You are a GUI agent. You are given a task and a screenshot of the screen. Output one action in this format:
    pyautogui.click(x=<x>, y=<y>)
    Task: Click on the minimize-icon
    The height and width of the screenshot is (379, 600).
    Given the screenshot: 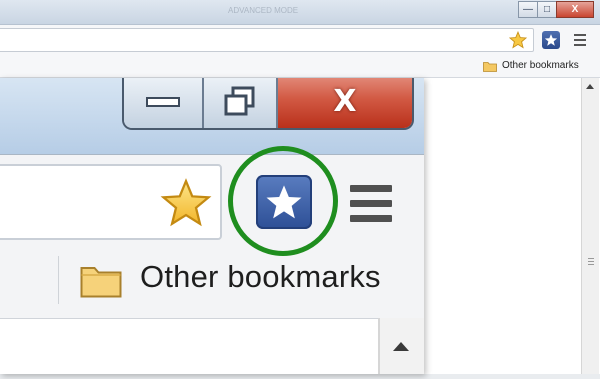 What is the action you would take?
    pyautogui.click(x=163, y=102)
    